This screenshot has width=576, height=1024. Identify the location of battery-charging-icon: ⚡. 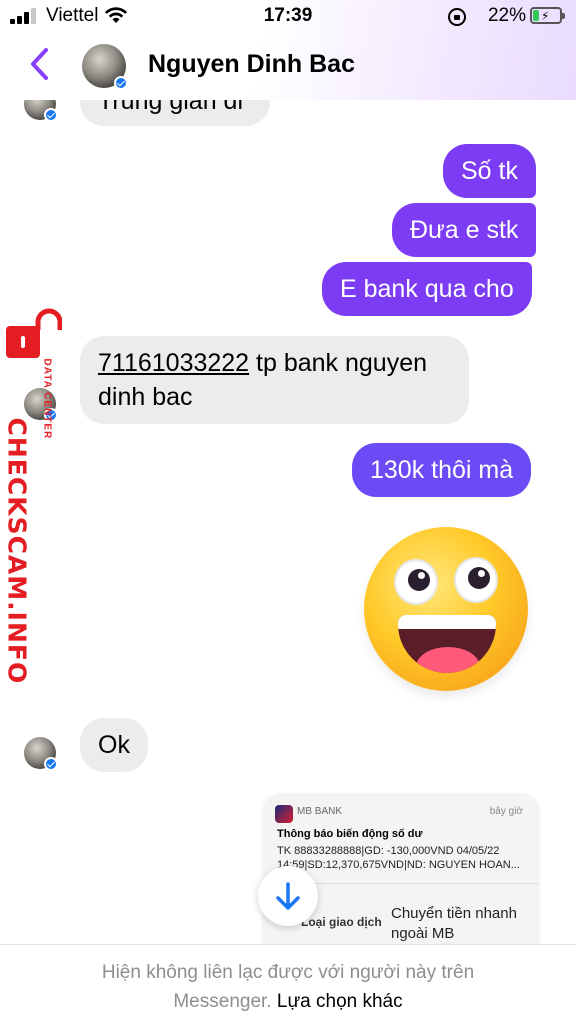
(547, 15).